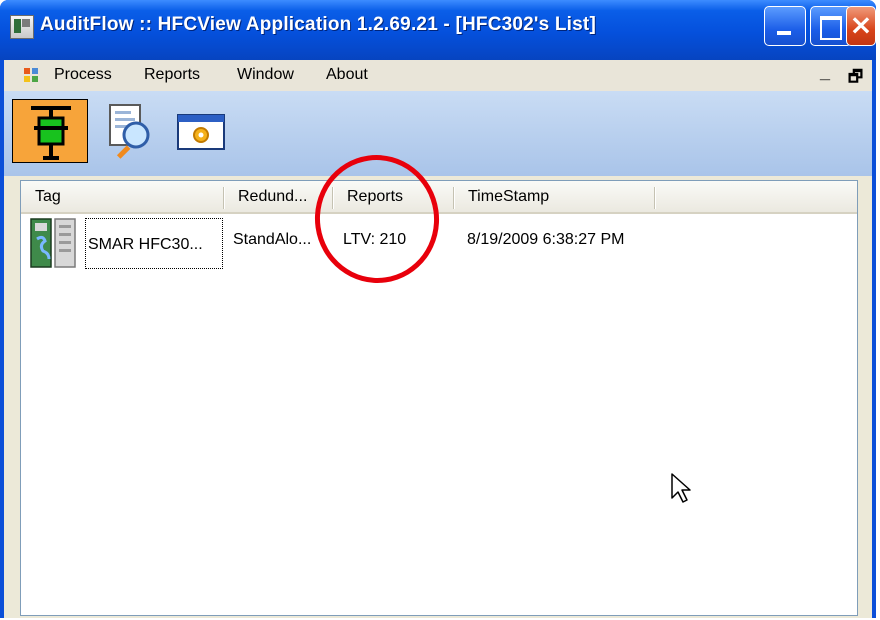 The height and width of the screenshot is (620, 880). I want to click on menu-process: Process, so click(83, 75).